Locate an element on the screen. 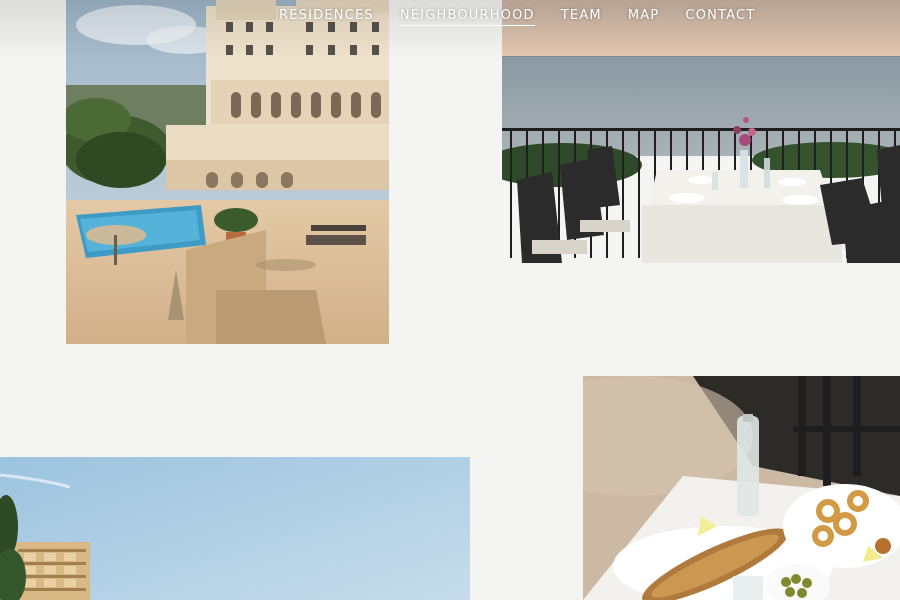  seafood-plate-photo is located at coordinates (741, 488).